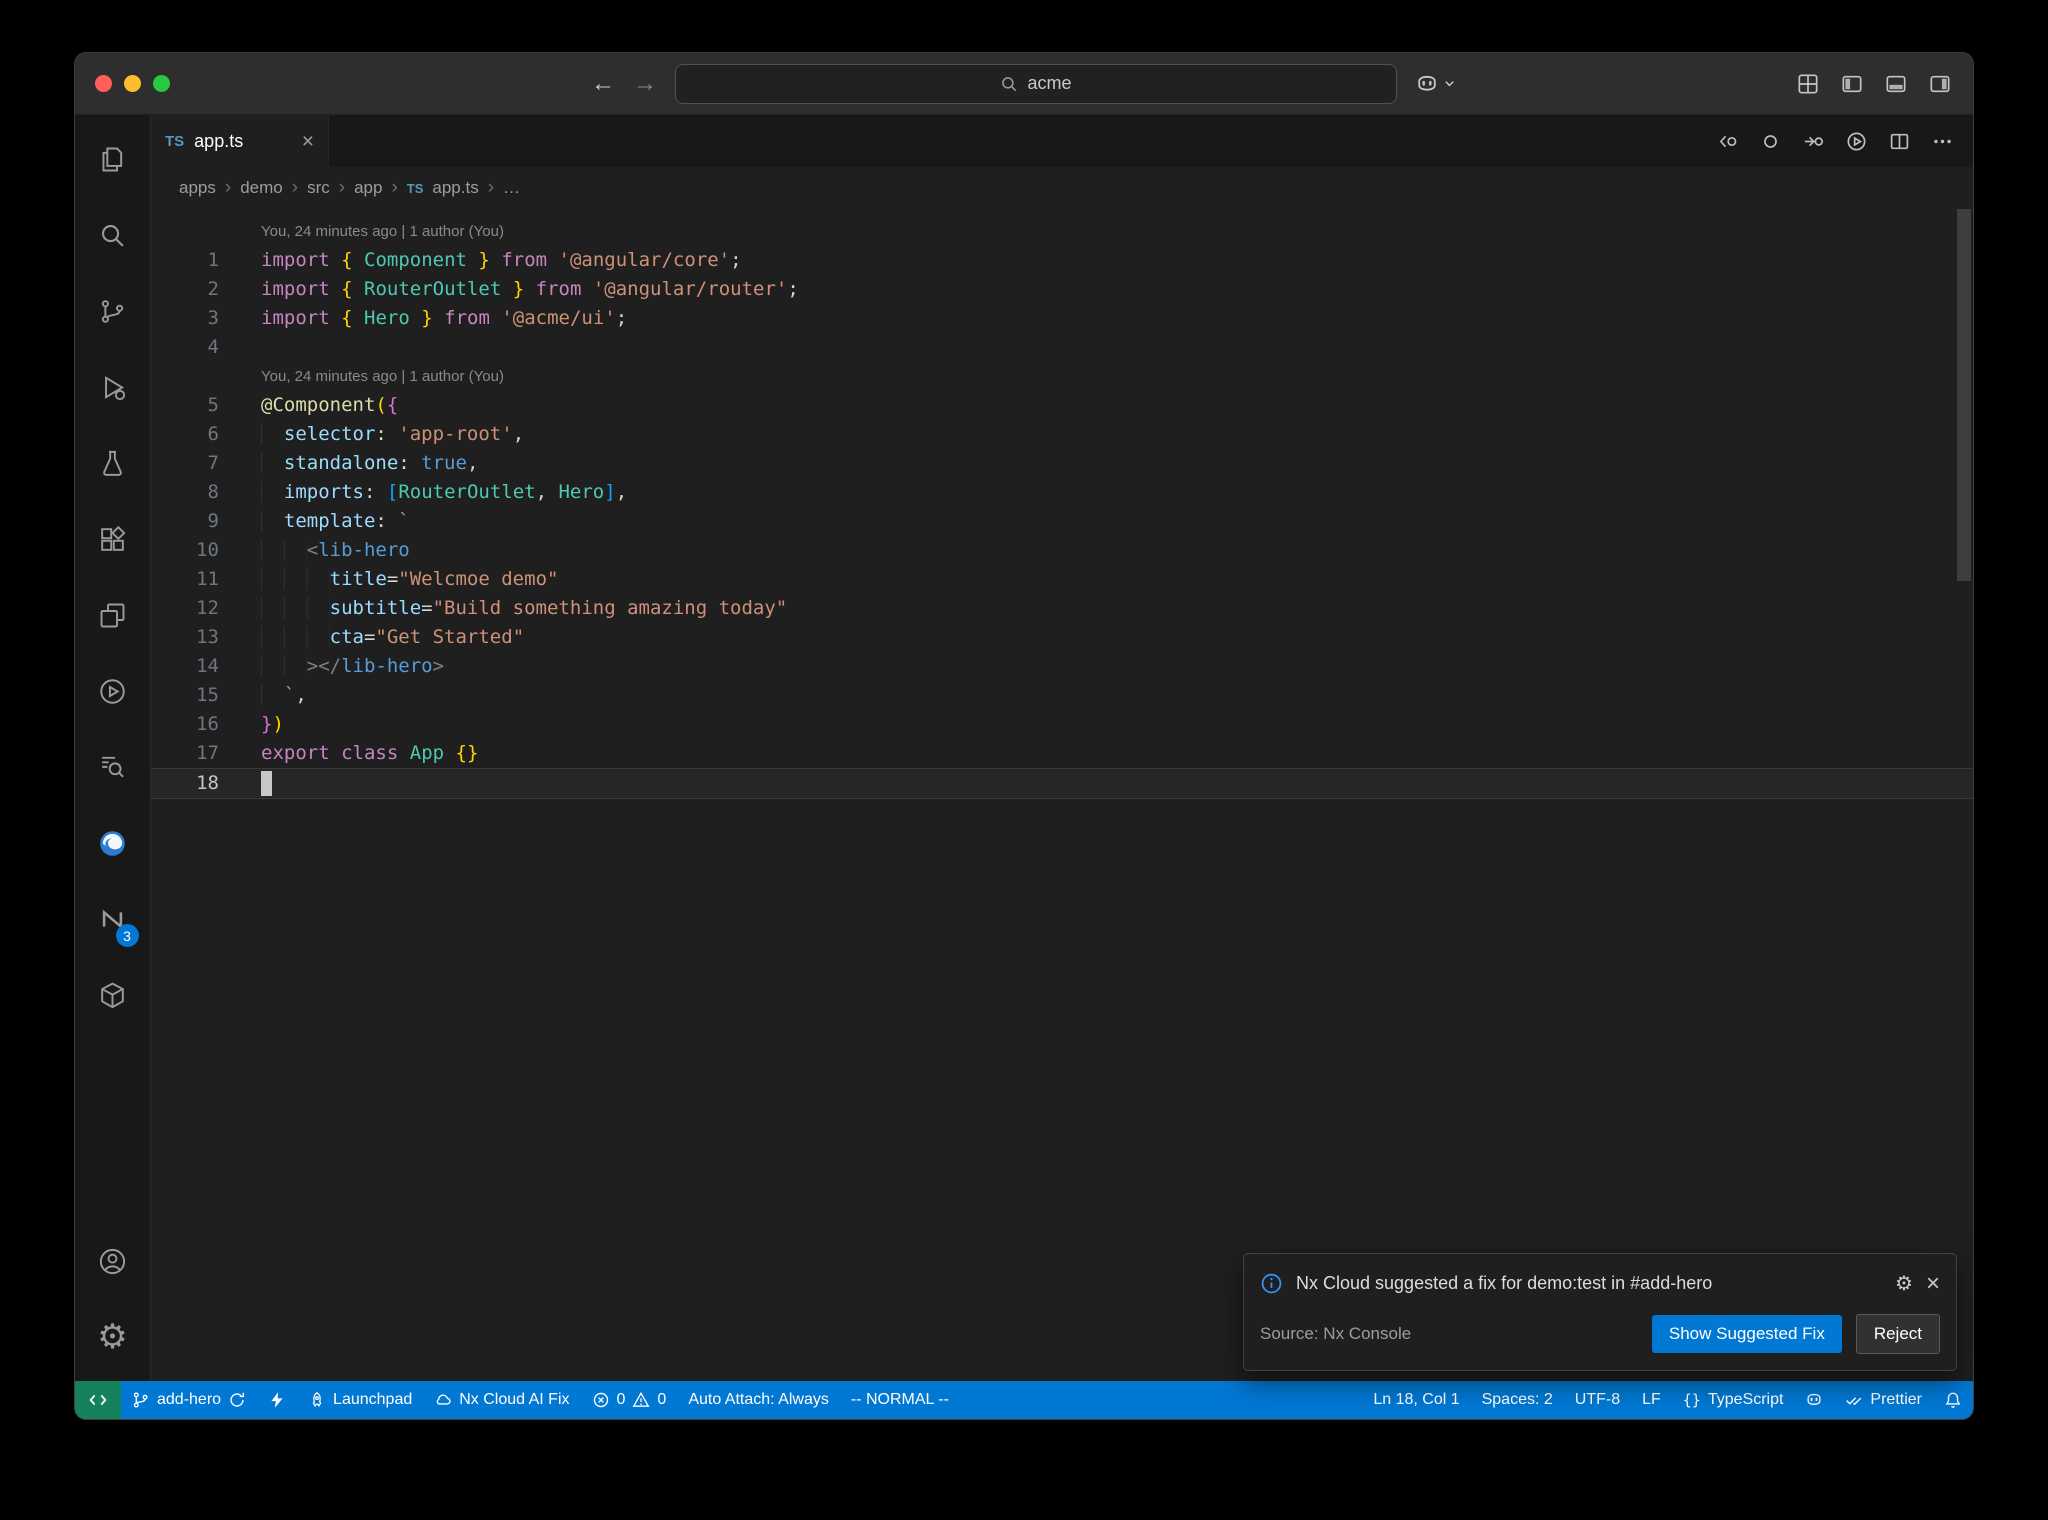 The height and width of the screenshot is (1520, 2048). Describe the element at coordinates (132, 83) in the screenshot. I see `minimize-window-button` at that location.